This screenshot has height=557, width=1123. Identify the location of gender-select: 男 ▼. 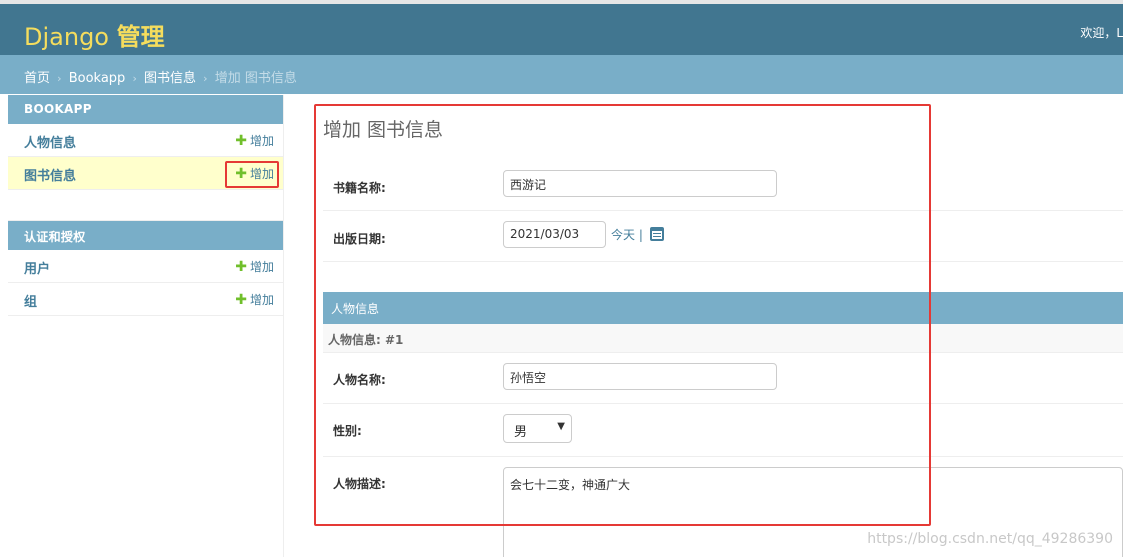
(537, 428).